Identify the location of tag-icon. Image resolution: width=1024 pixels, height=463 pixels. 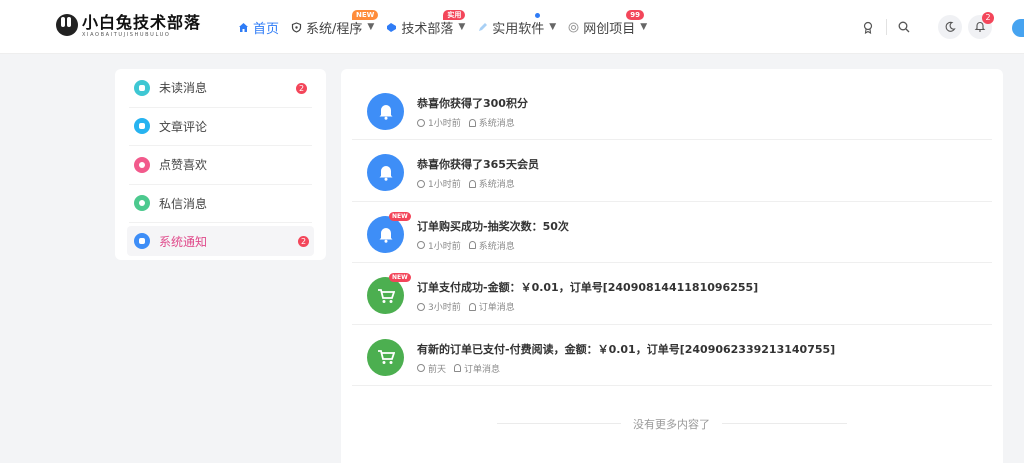
(391, 27).